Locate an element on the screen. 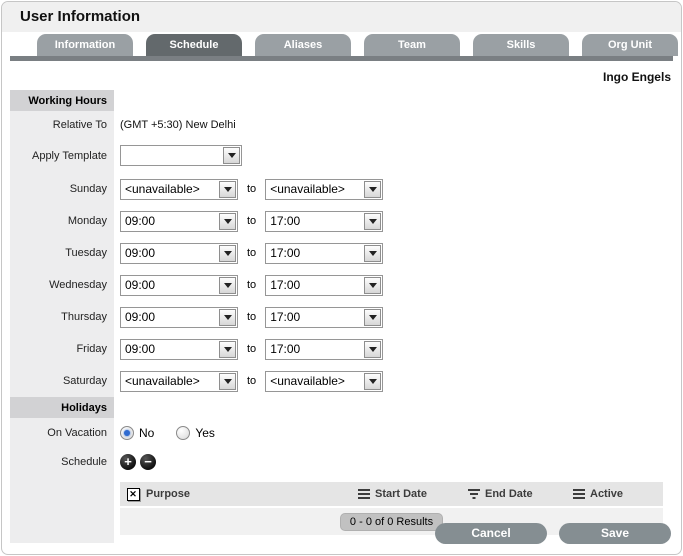  sunday-to-select: <unavailable> is located at coordinates (324, 189).